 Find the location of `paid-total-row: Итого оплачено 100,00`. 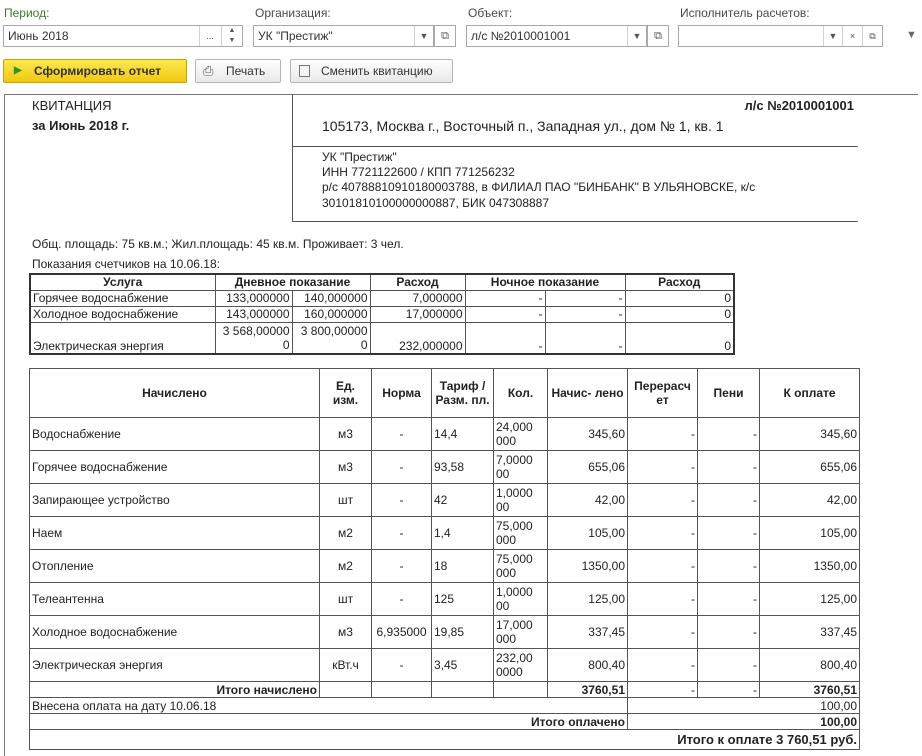

paid-total-row: Итого оплачено 100,00 is located at coordinates (444, 721).